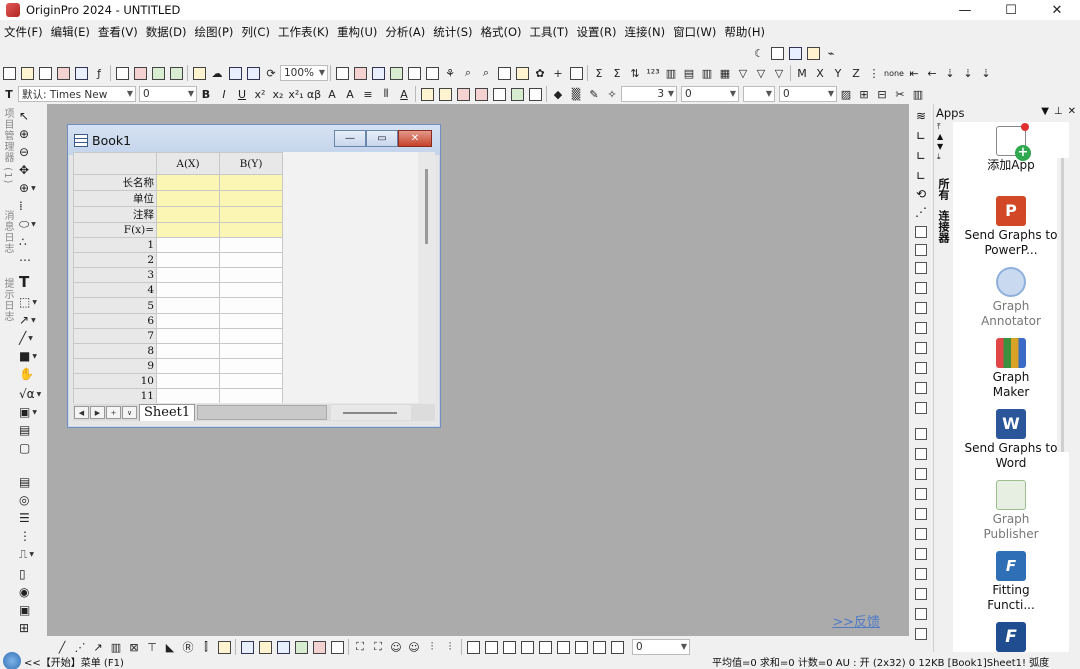 This screenshot has width=1080, height=669. What do you see at coordinates (617, 647) in the screenshot?
I see `panel-plot9-icon` at bounding box center [617, 647].